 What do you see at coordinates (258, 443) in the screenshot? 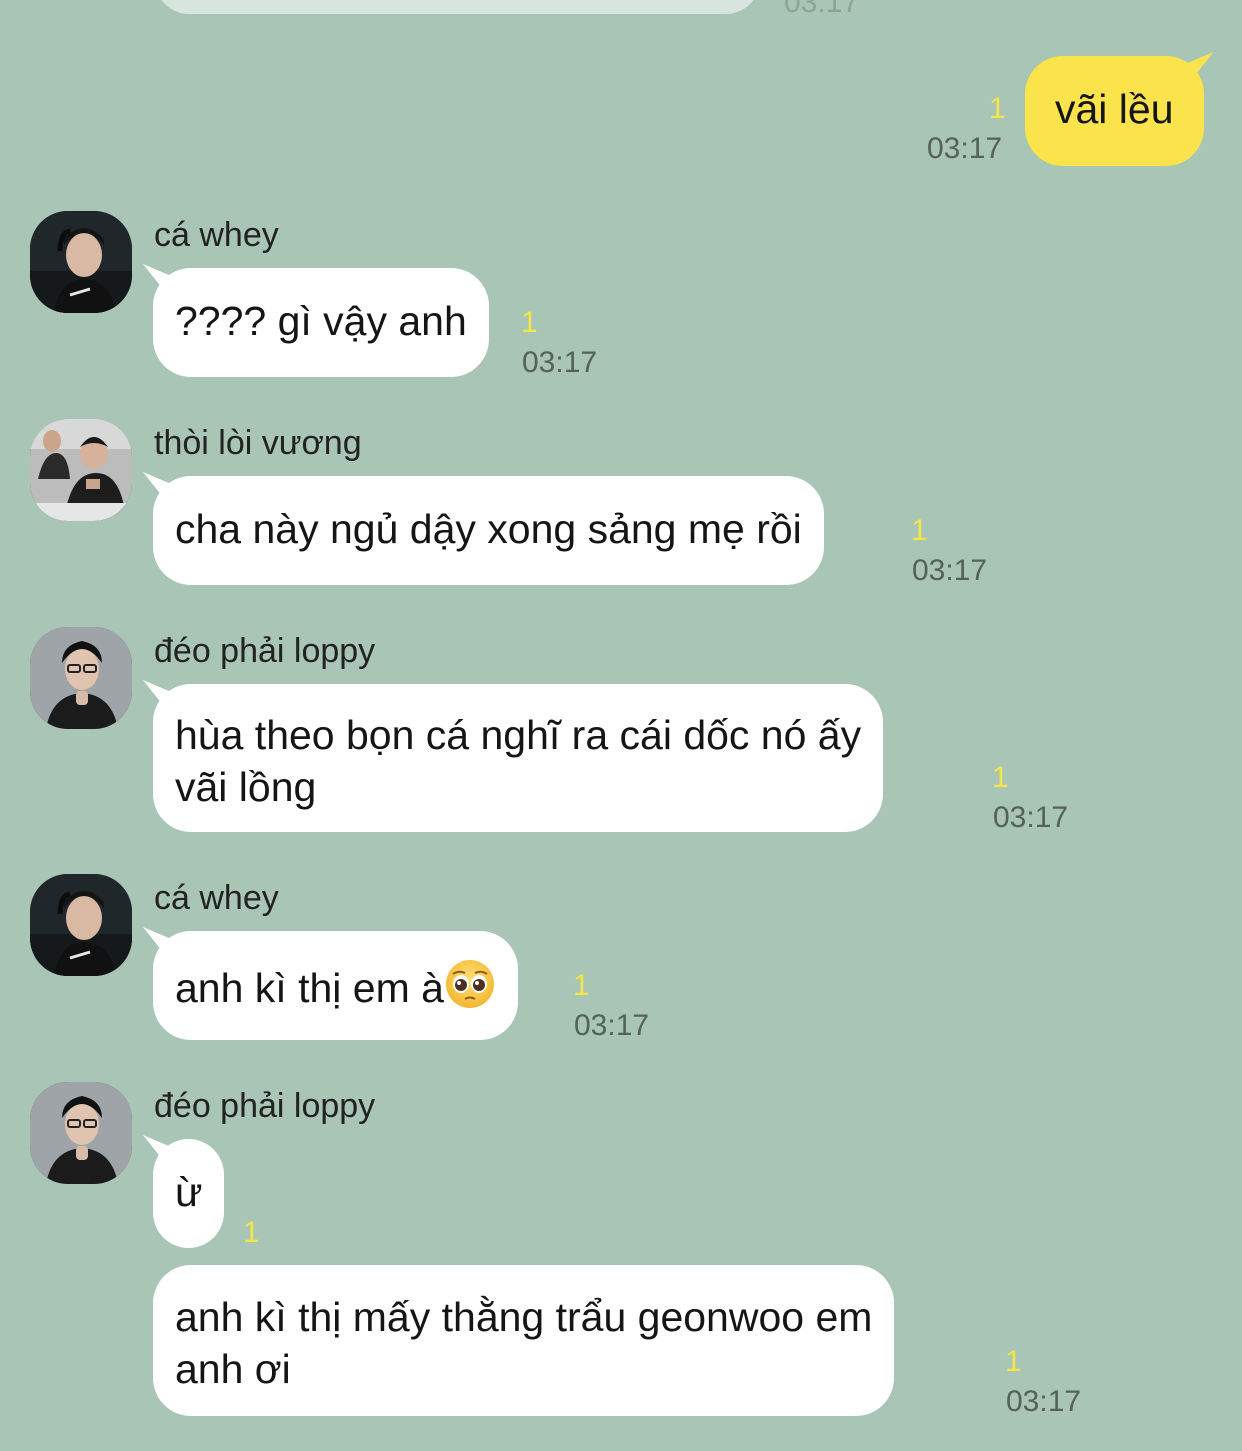
I see `sender-name: thòi lòi vương` at bounding box center [258, 443].